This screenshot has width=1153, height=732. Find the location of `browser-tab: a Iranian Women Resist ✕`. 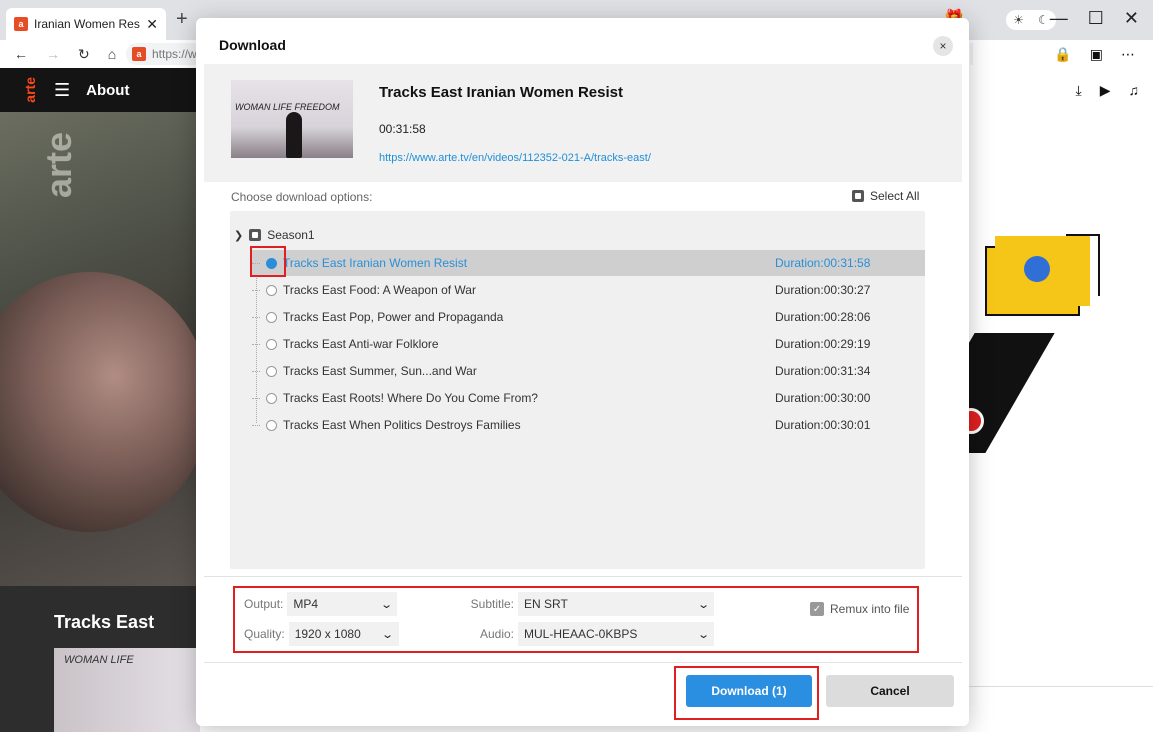

browser-tab: a Iranian Women Resist ✕ is located at coordinates (86, 24).